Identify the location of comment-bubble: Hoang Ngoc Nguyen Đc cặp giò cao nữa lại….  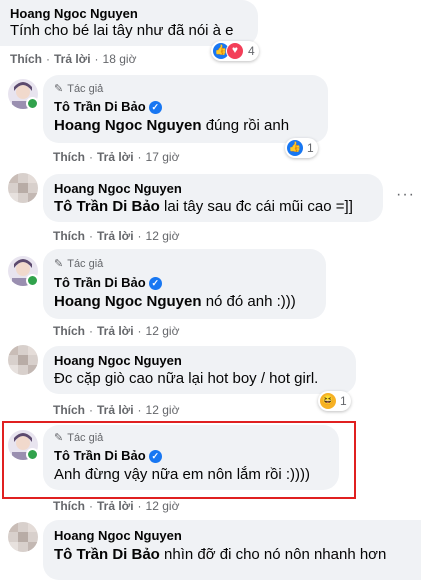
(199, 370).